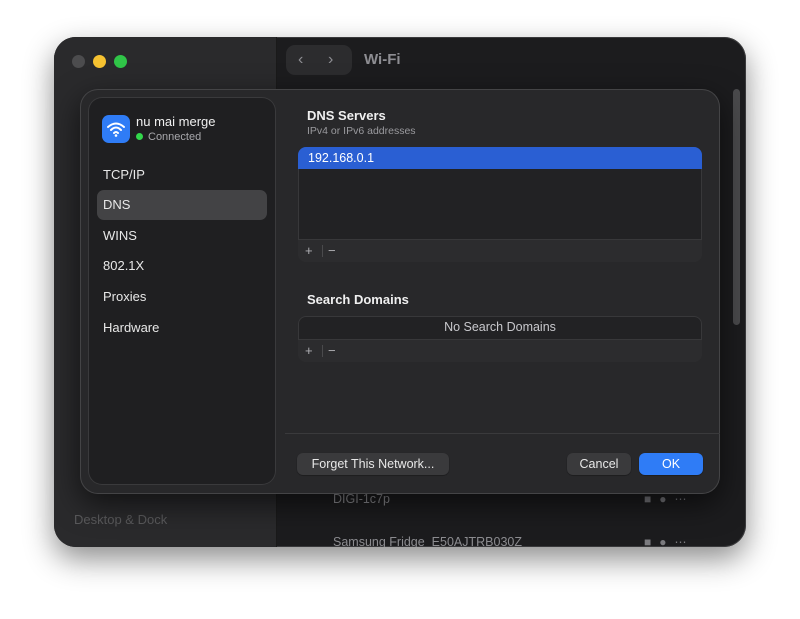 The height and width of the screenshot is (619, 800). What do you see at coordinates (361, 499) in the screenshot?
I see `background-network-row-1: DIGI-1c7p` at bounding box center [361, 499].